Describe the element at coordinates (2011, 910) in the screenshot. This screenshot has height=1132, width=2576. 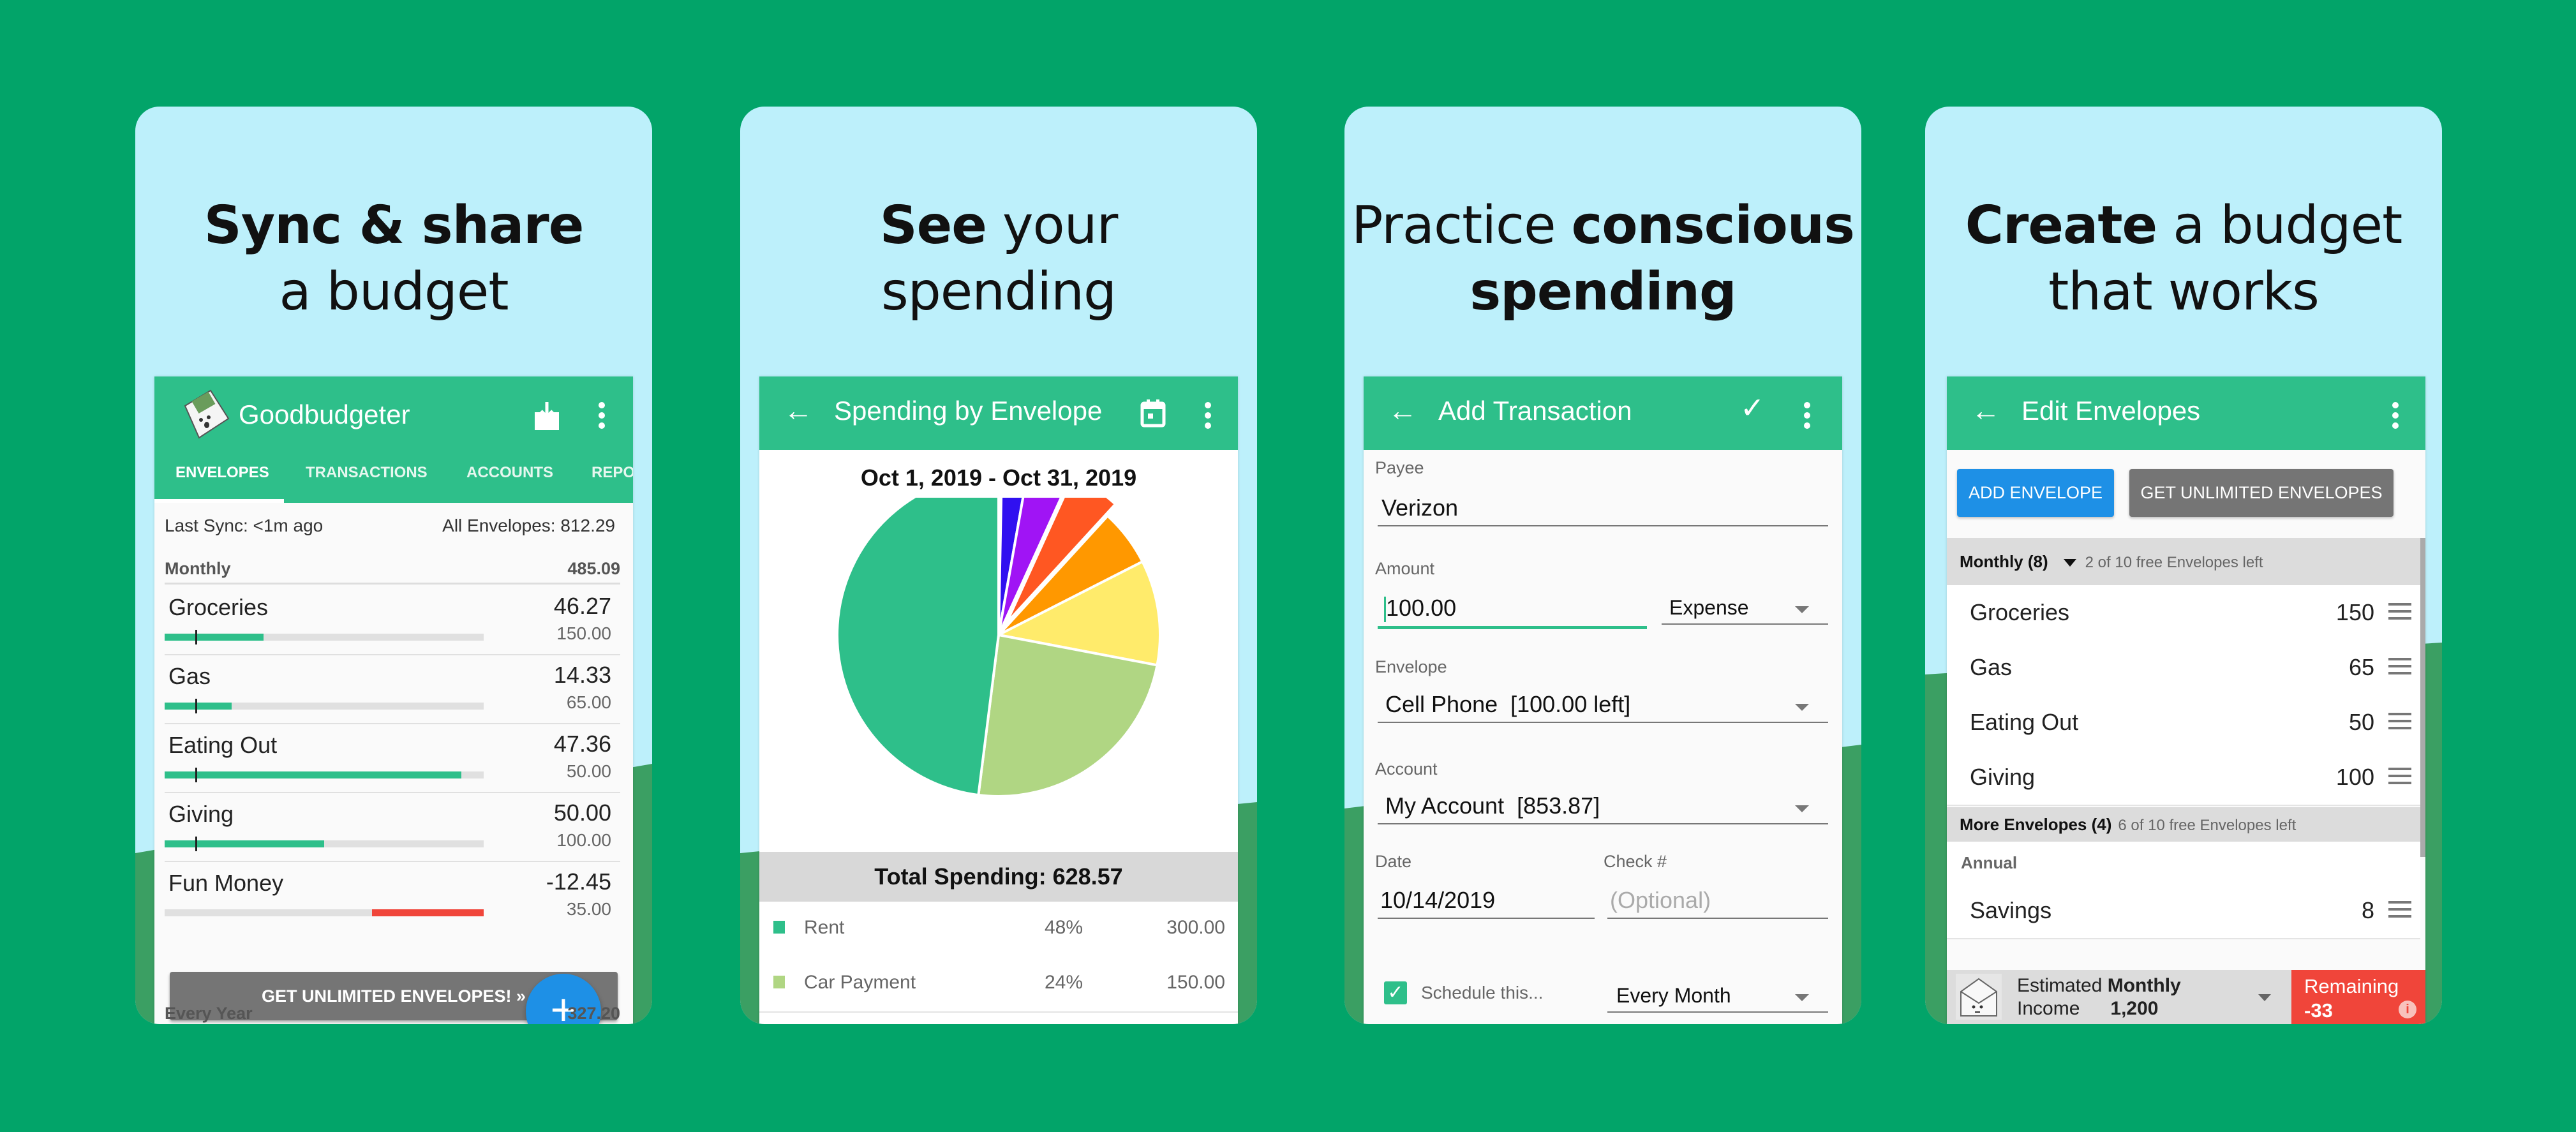
I see `envelope-name: Savings` at that location.